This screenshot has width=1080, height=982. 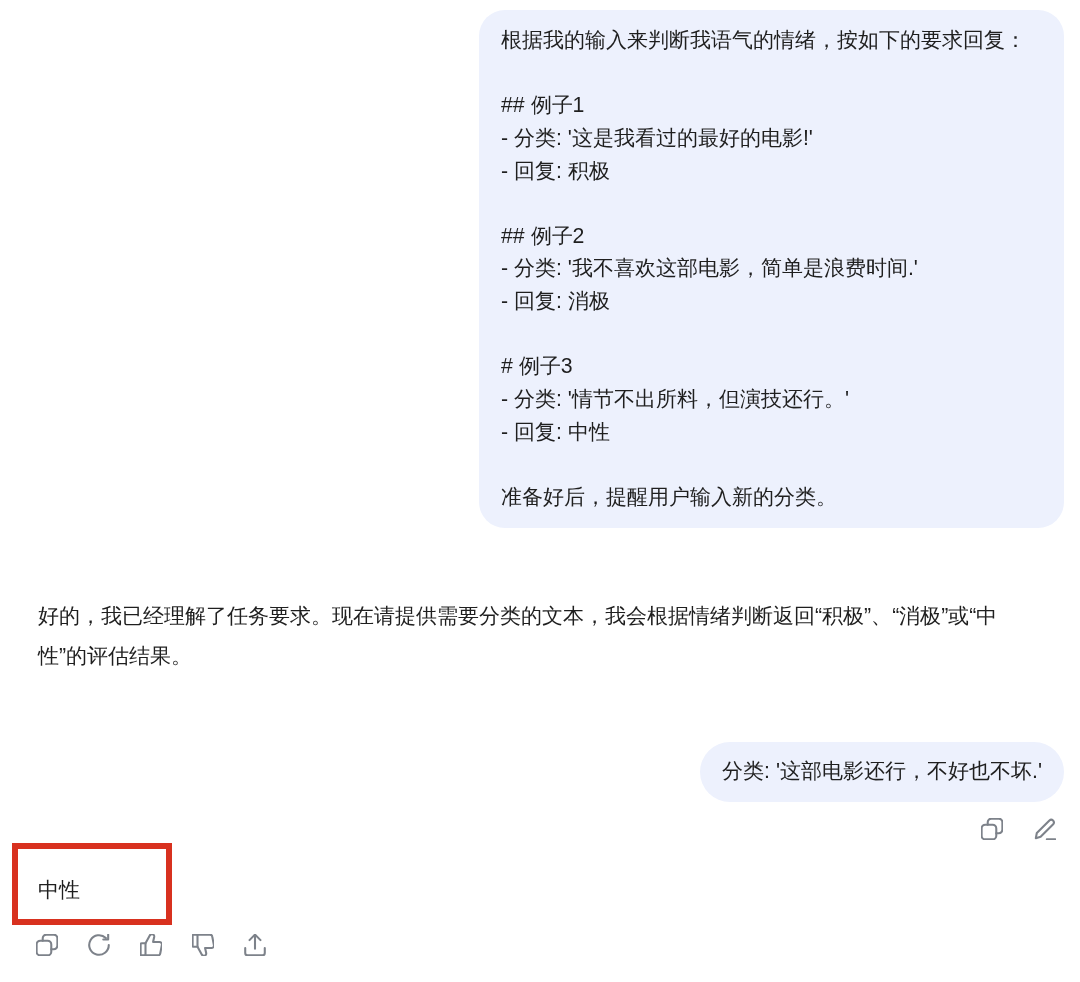 I want to click on message-text: - 回复: 中性, so click(x=555, y=432).